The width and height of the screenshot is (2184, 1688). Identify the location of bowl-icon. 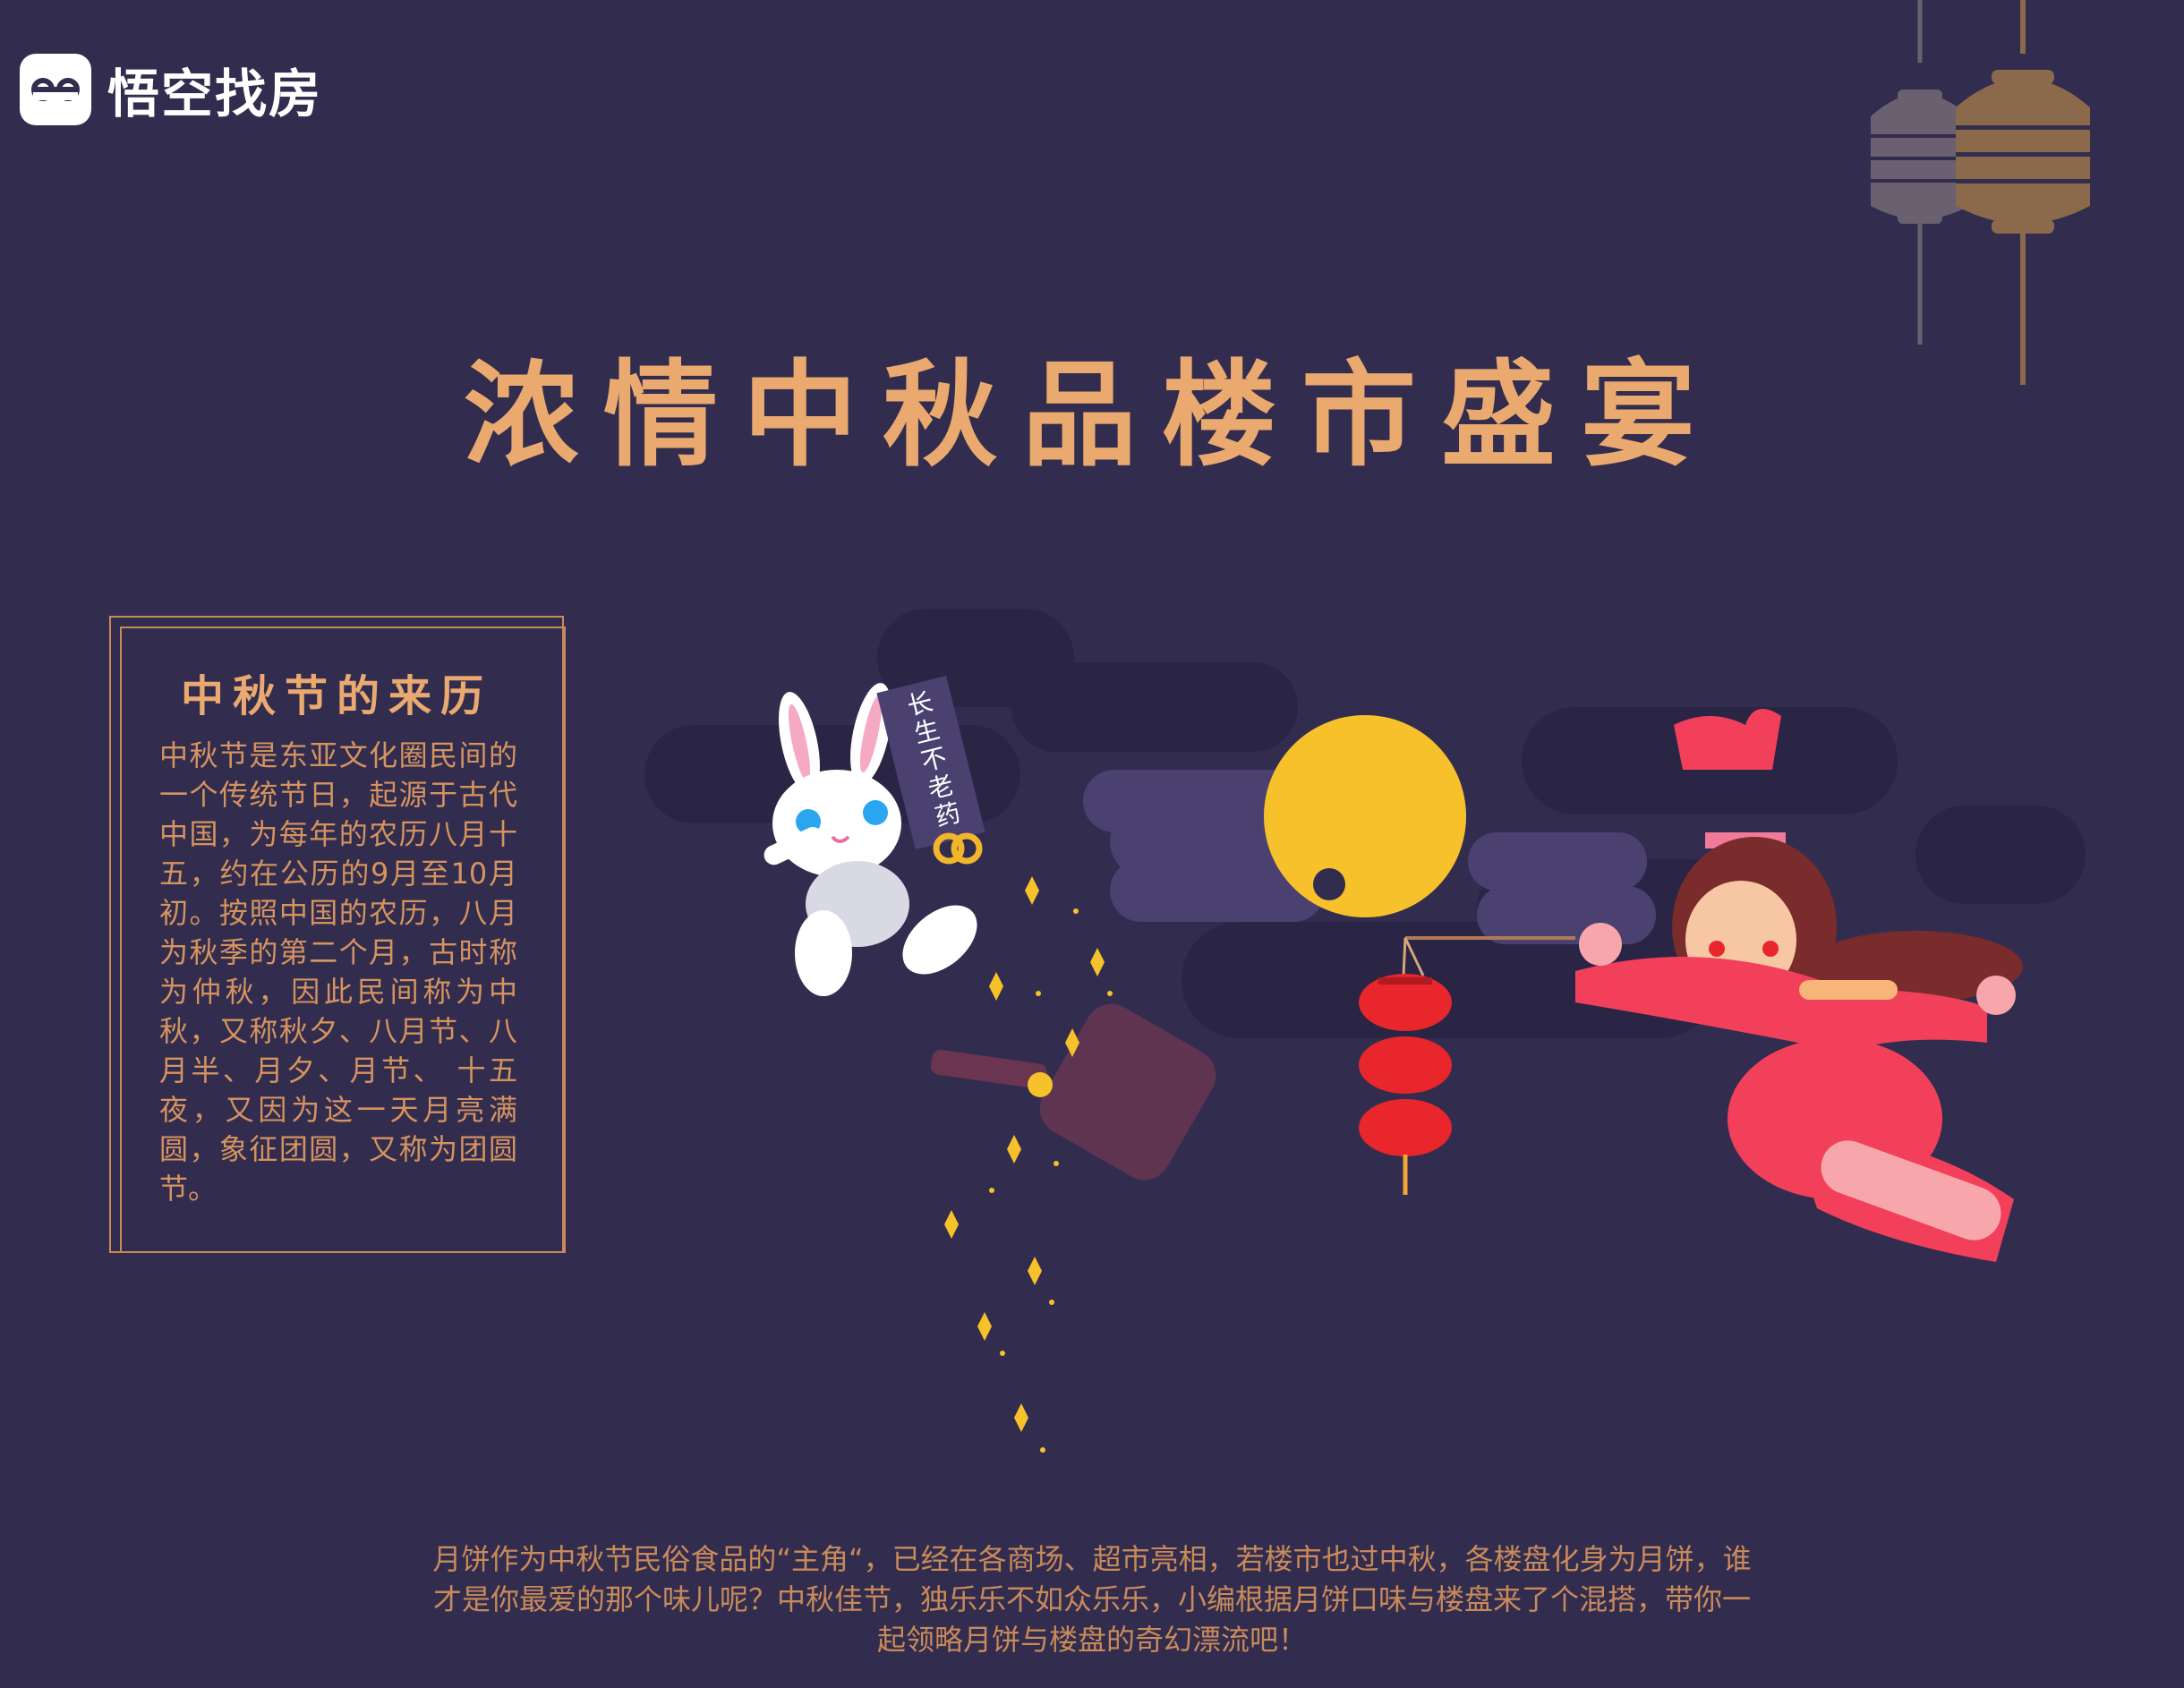
(1073, 1092).